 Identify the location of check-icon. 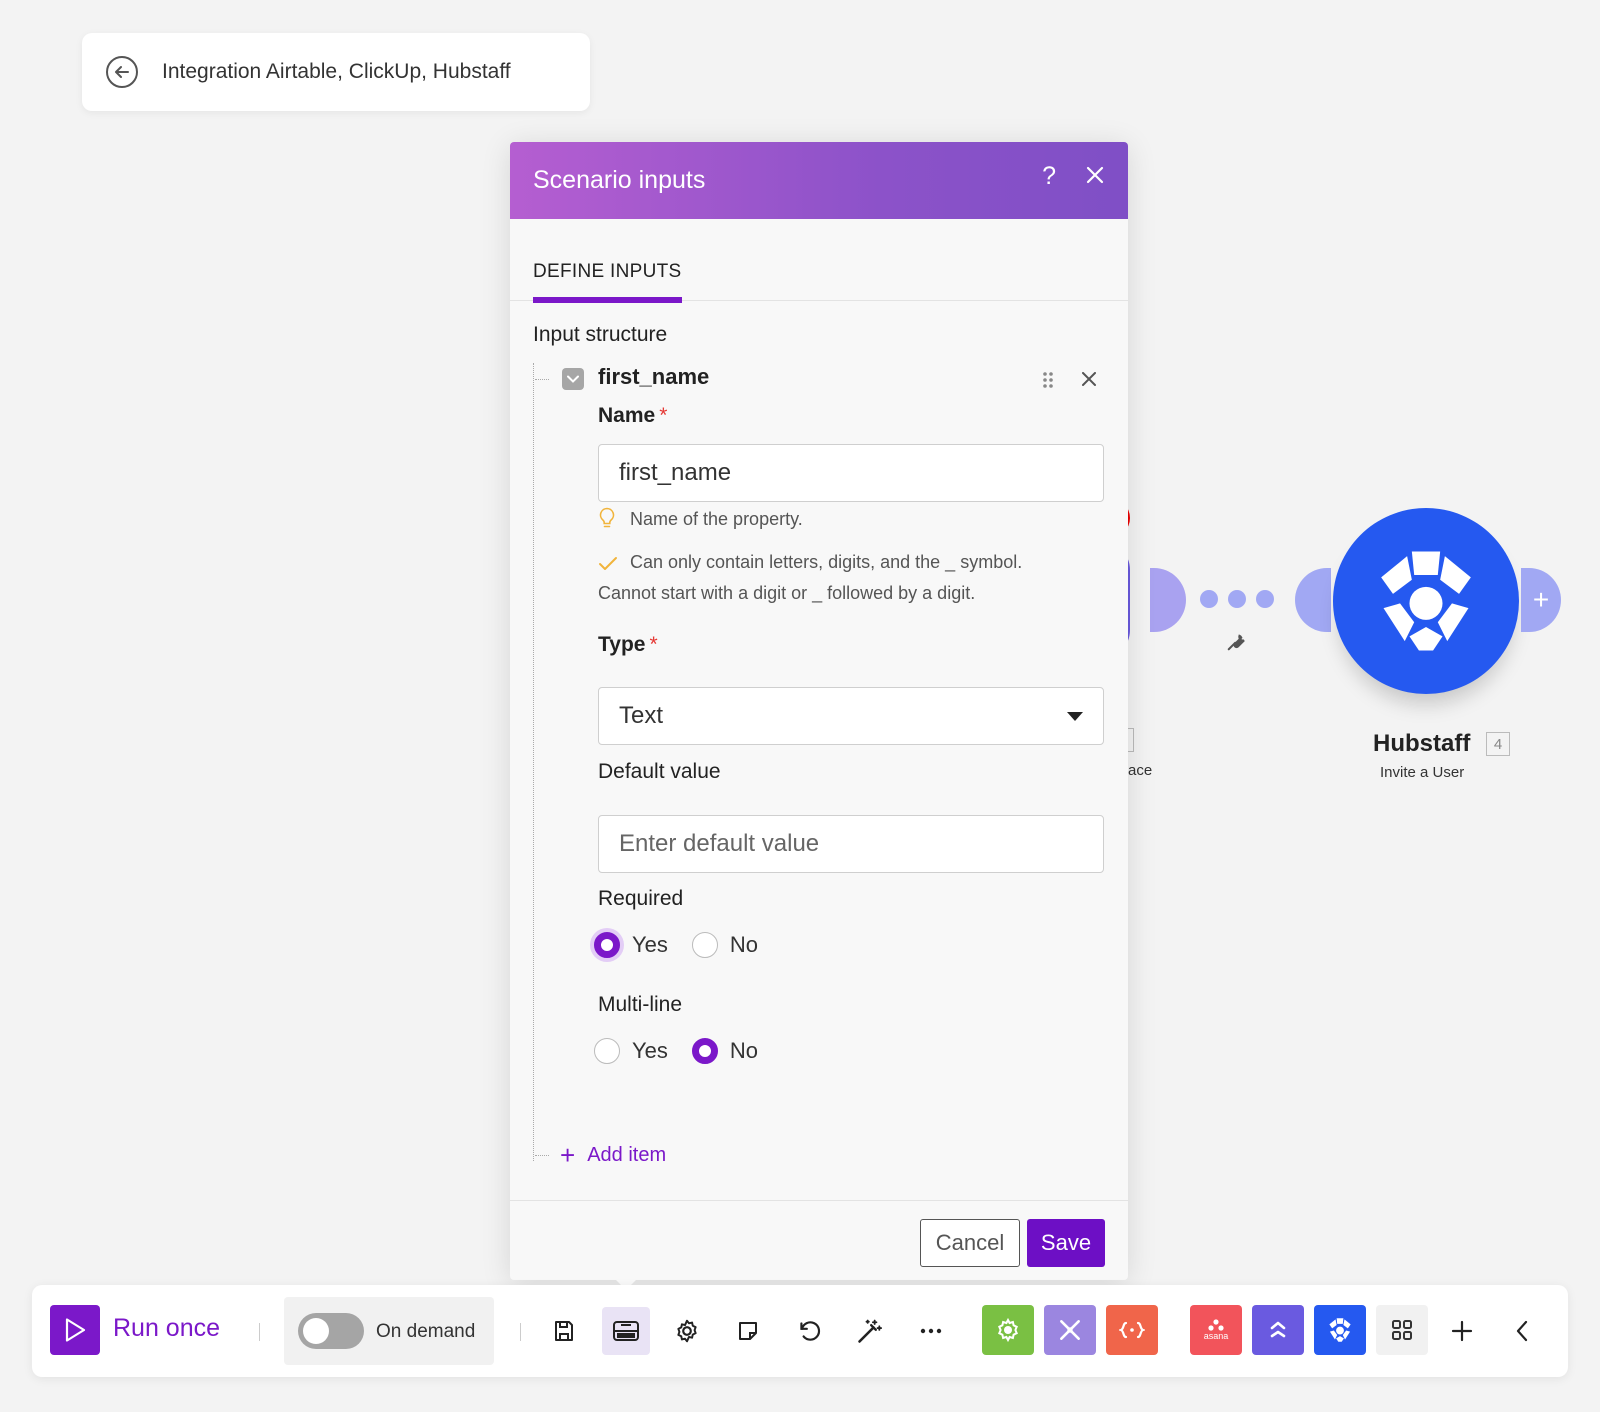
(609, 566).